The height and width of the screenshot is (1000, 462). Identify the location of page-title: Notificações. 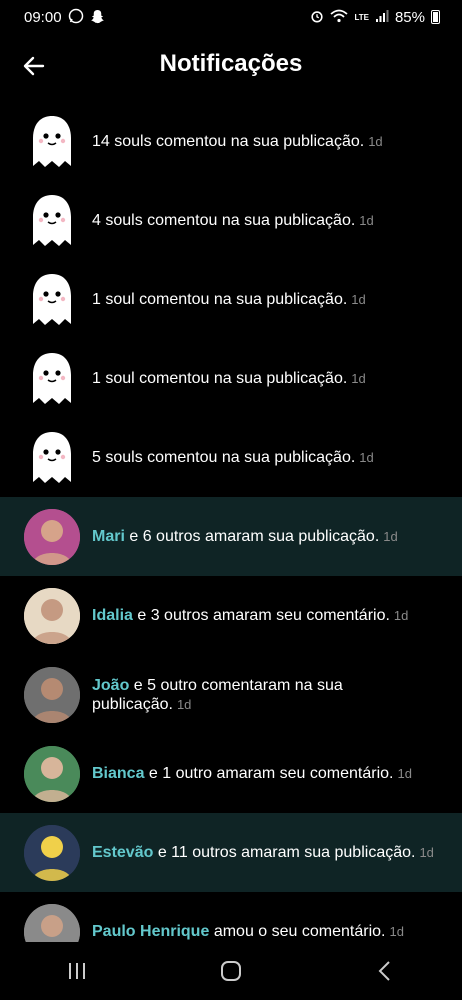
(231, 63).